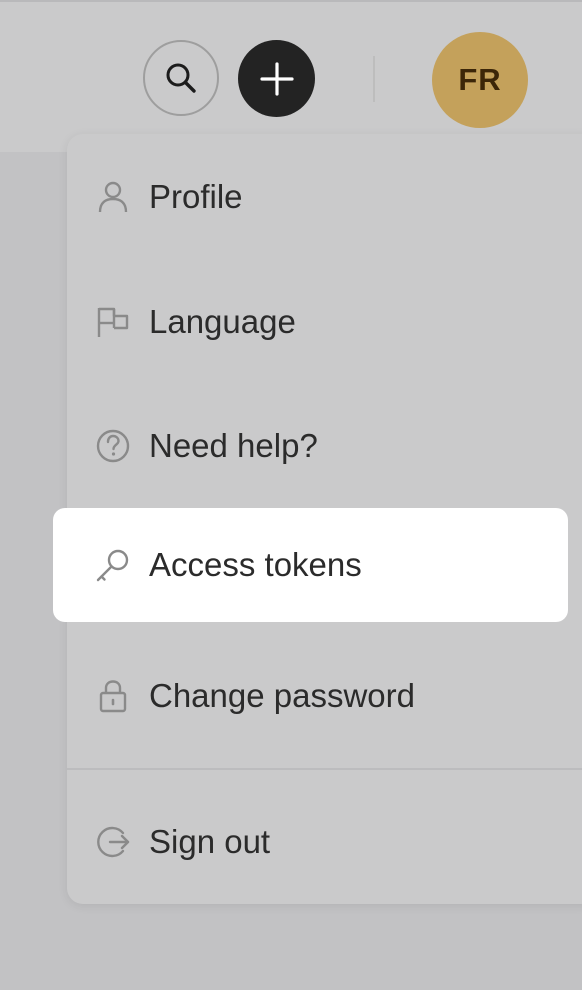 This screenshot has width=582, height=990. Describe the element at coordinates (324, 322) in the screenshot. I see `menu-item-language: Language` at that location.